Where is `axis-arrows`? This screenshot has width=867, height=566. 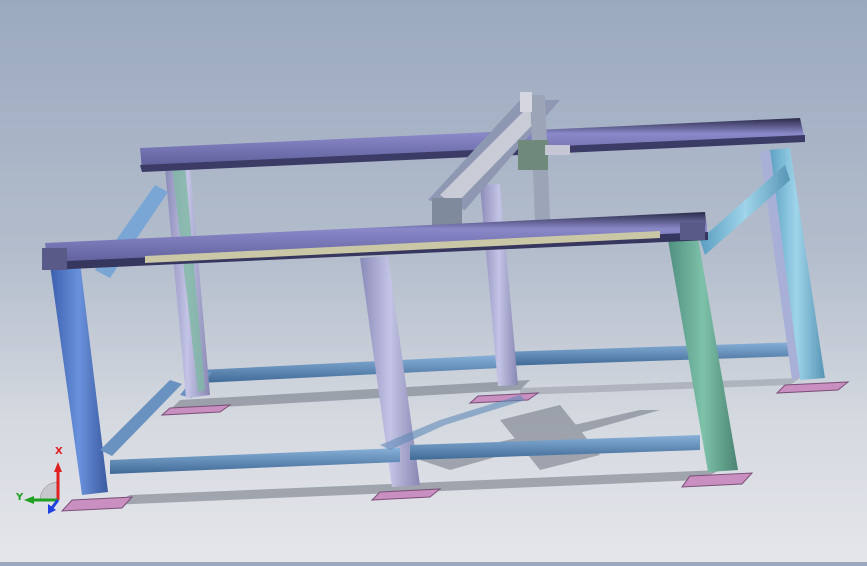
axis-arrows is located at coordinates (43, 488).